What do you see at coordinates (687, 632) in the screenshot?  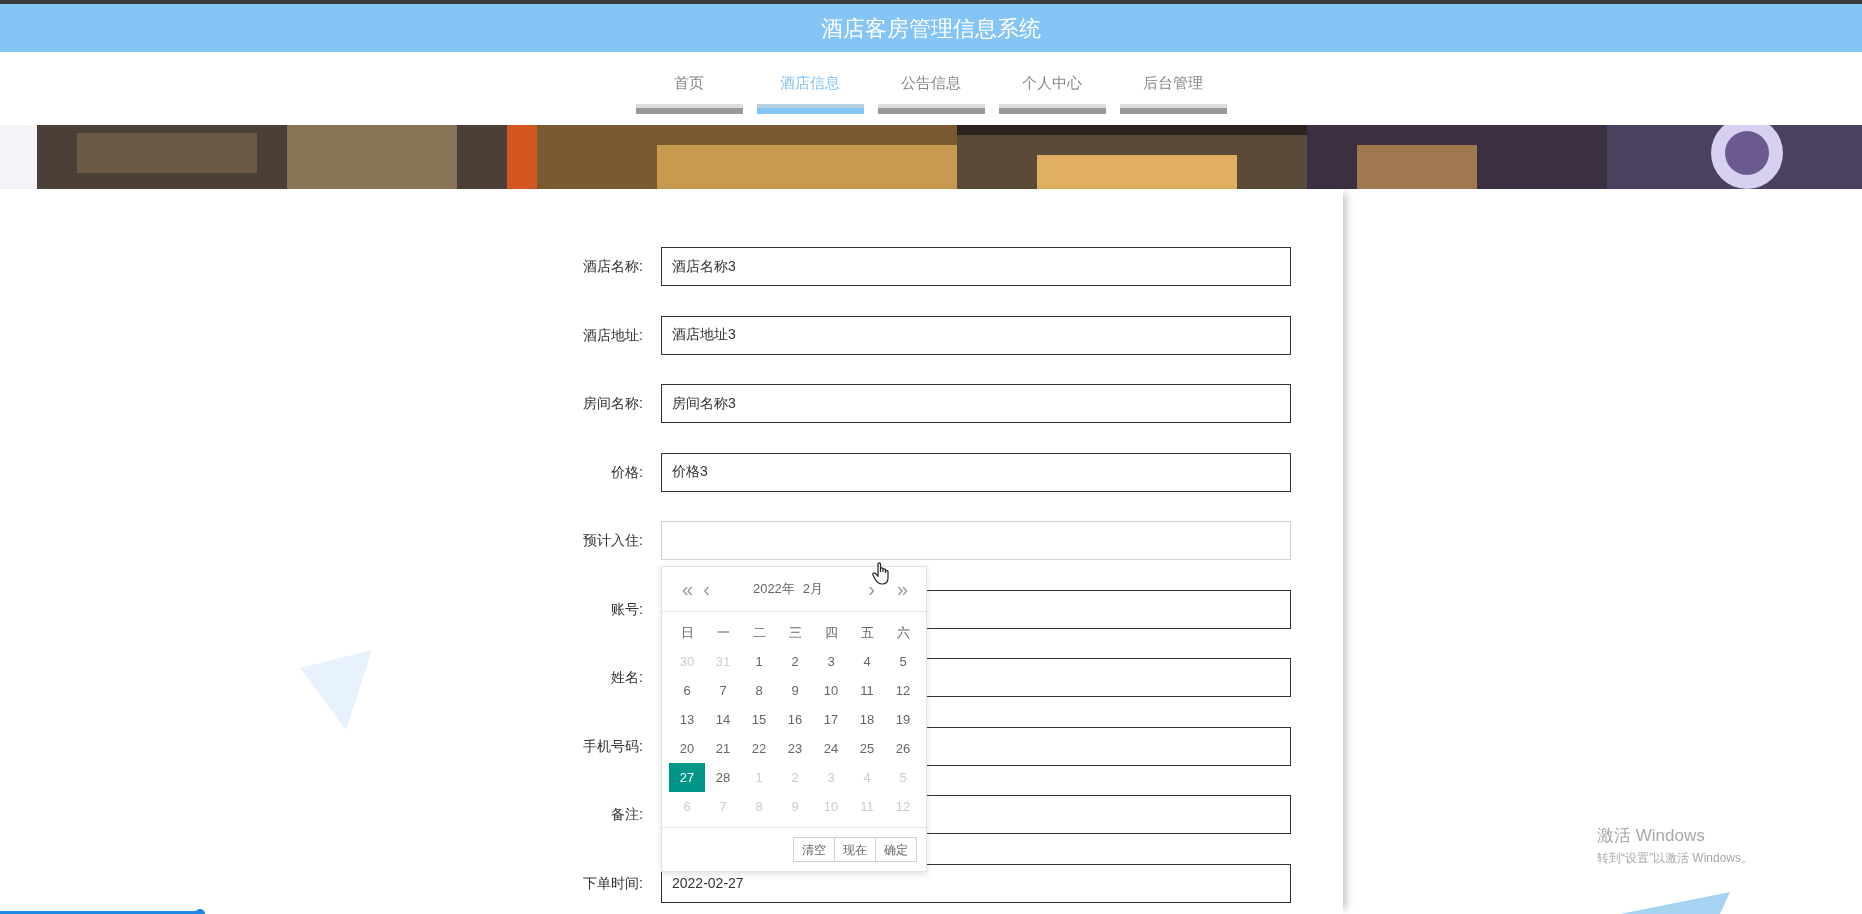 I see `weekday-label: 日` at bounding box center [687, 632].